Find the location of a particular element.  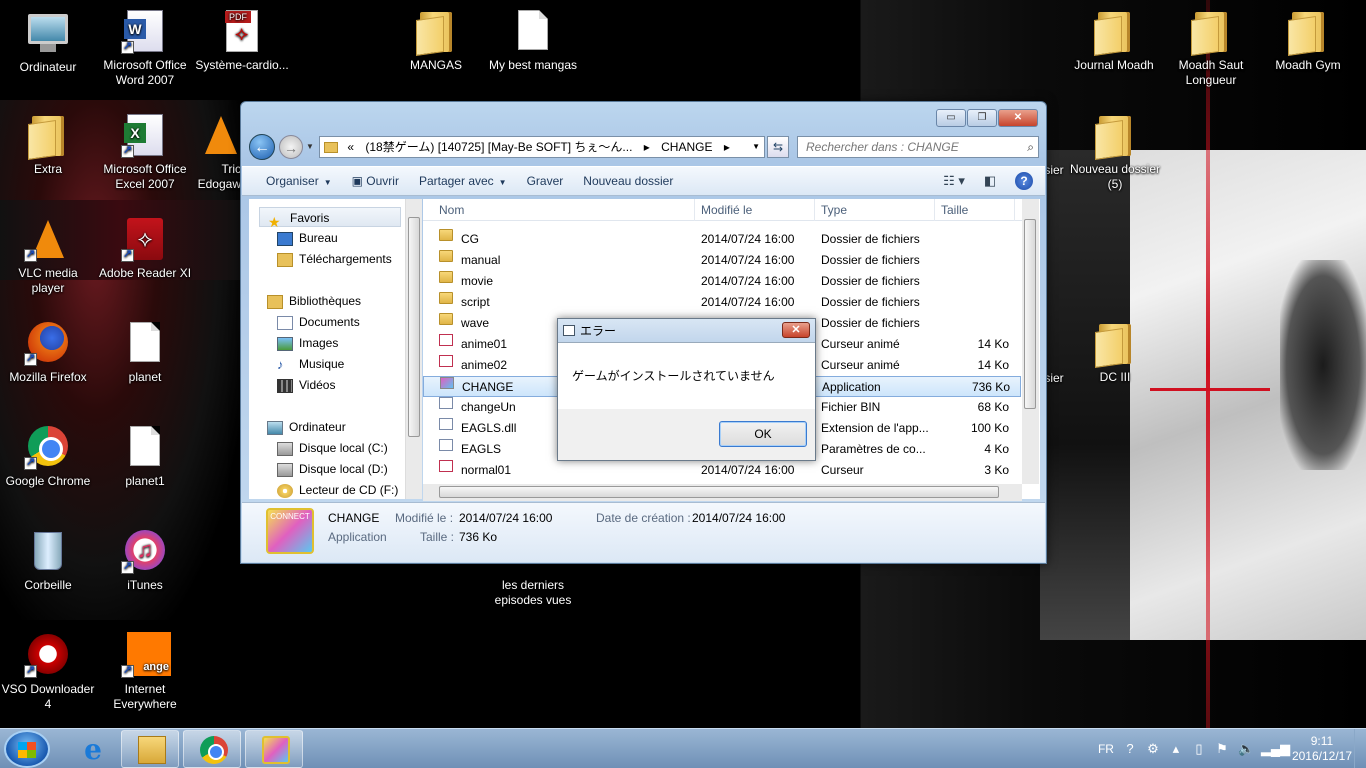

file-name: manual is located at coordinates (481, 260).